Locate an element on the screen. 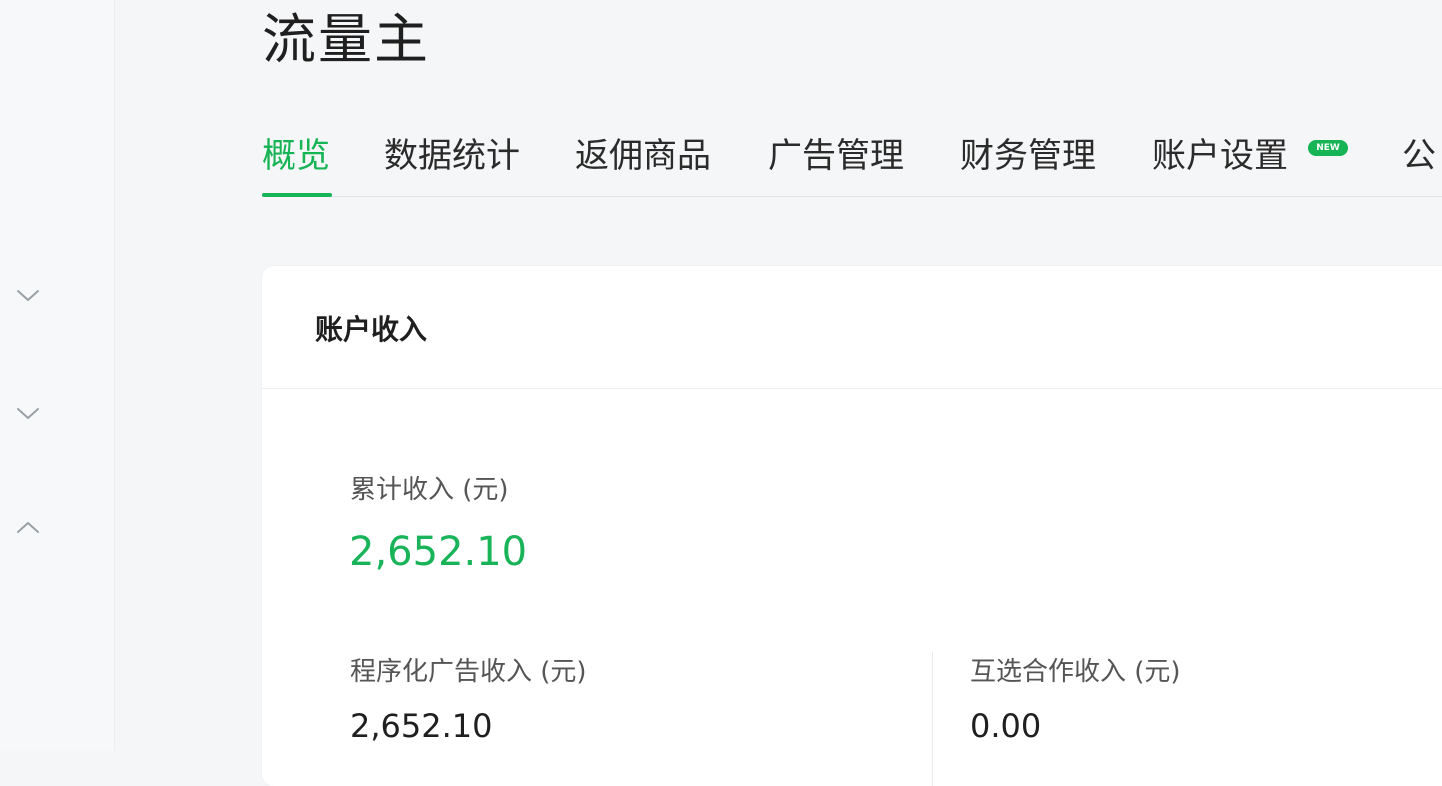 The width and height of the screenshot is (1442, 786). sidebar is located at coordinates (57, 375).